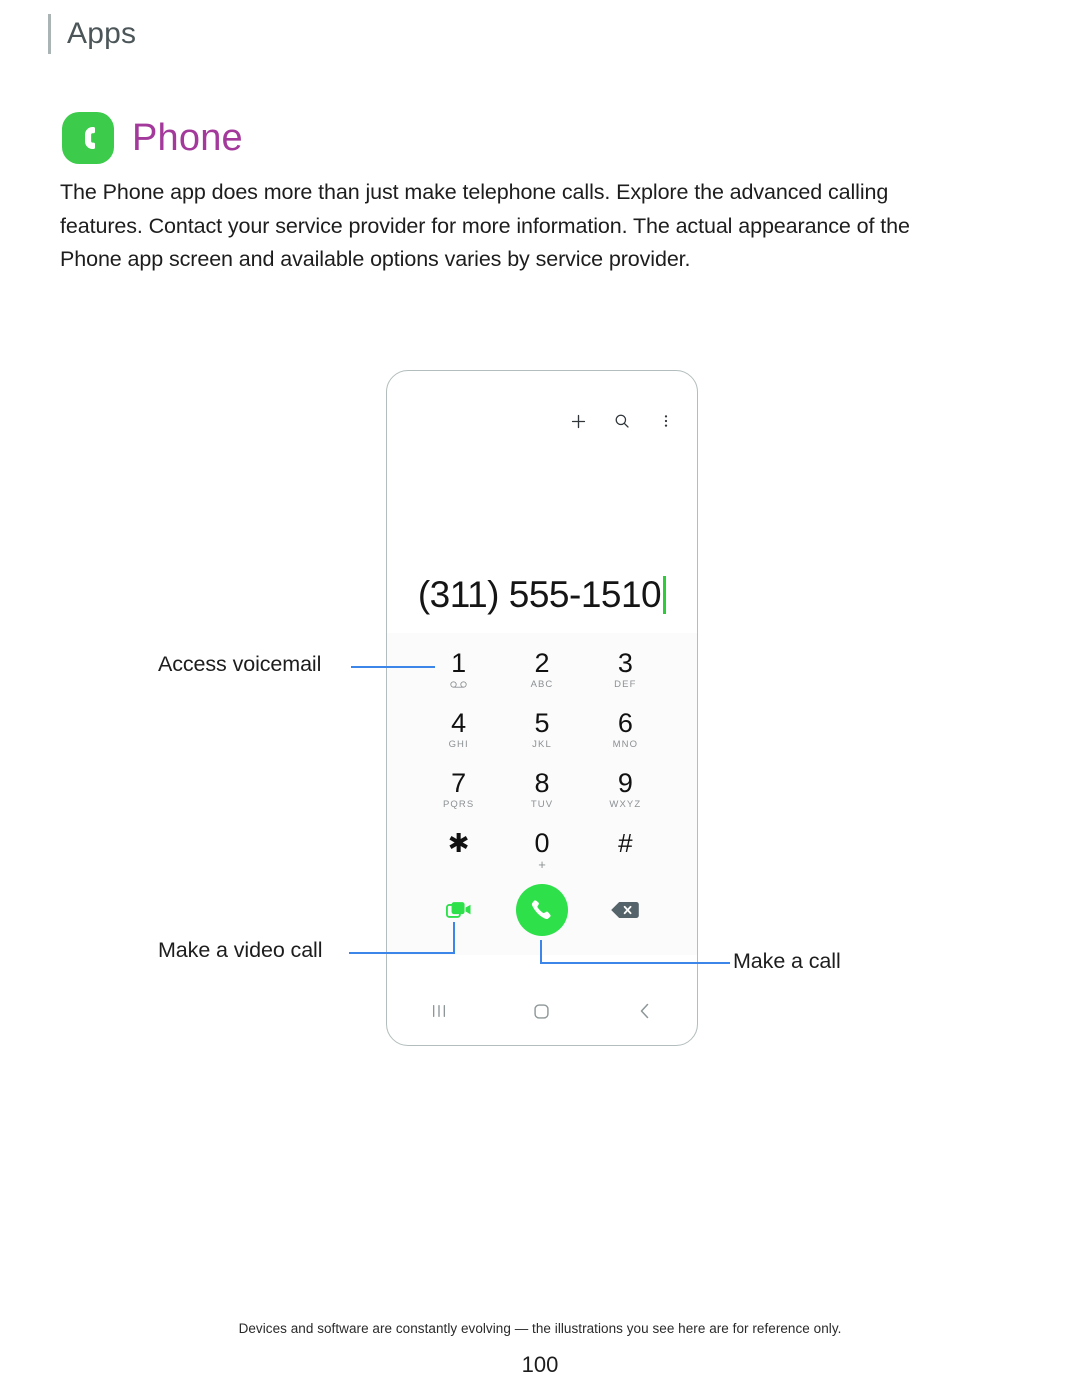 Image resolution: width=1080 pixels, height=1397 pixels. I want to click on backspace-button, so click(625, 910).